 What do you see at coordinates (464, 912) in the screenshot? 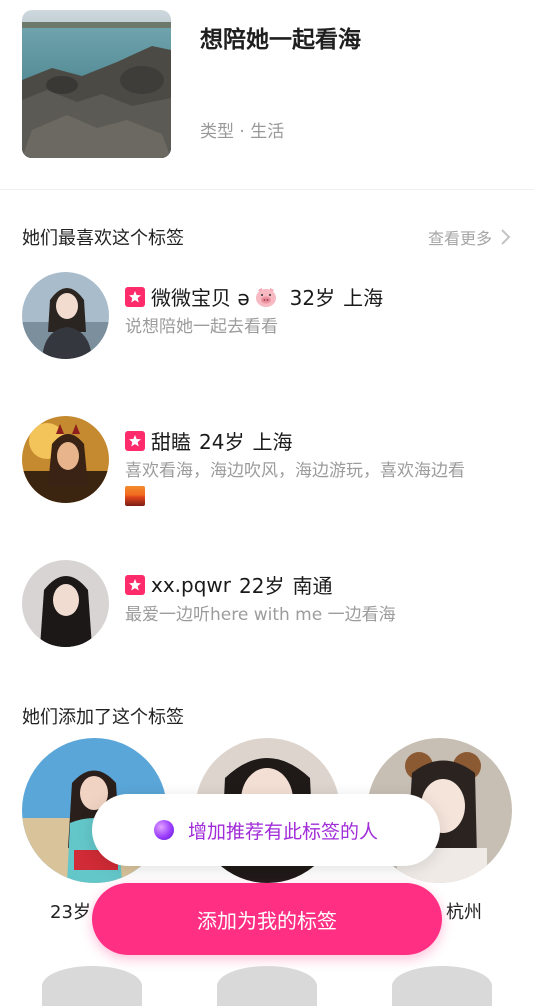
I see `added-user-meta: 杭州` at bounding box center [464, 912].